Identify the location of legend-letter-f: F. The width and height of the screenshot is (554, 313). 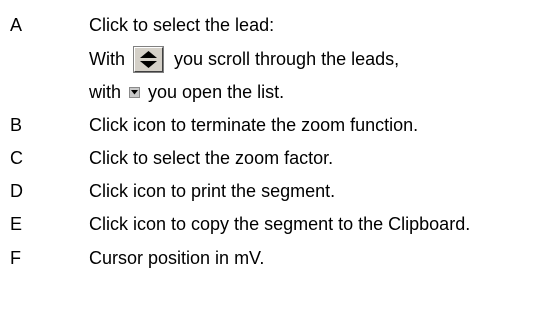
(15, 258).